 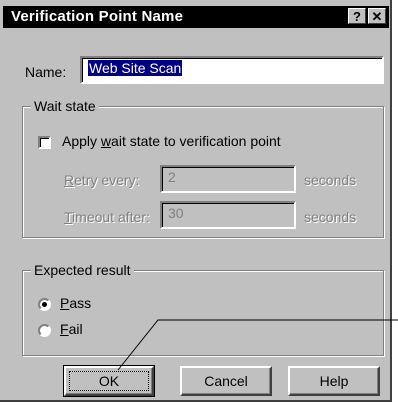 I want to click on title-bar: Verification Point Name ? ✕, so click(x=196, y=17).